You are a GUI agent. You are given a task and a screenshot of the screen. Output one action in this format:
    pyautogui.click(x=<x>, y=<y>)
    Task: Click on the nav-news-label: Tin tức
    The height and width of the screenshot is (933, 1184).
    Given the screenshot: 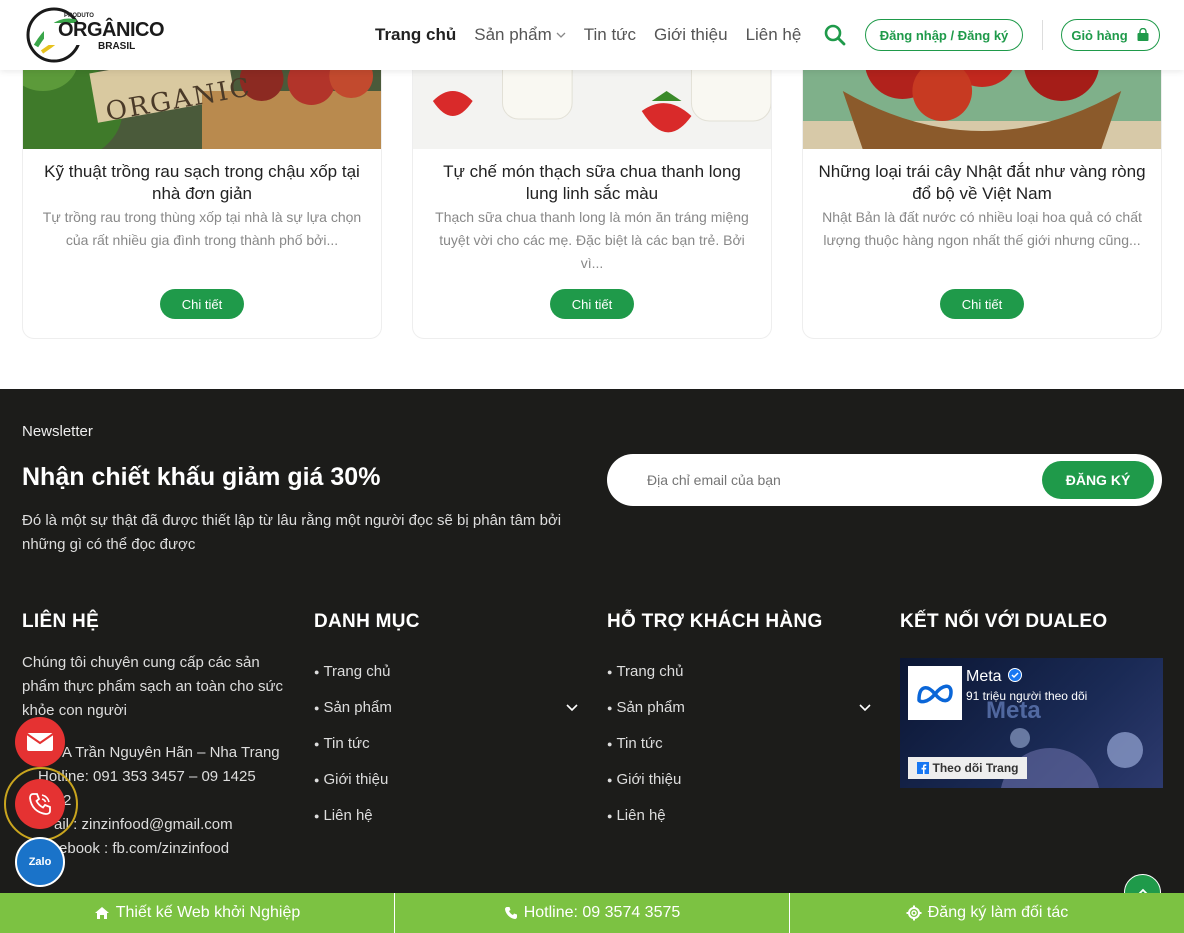 What is the action you would take?
    pyautogui.click(x=610, y=34)
    